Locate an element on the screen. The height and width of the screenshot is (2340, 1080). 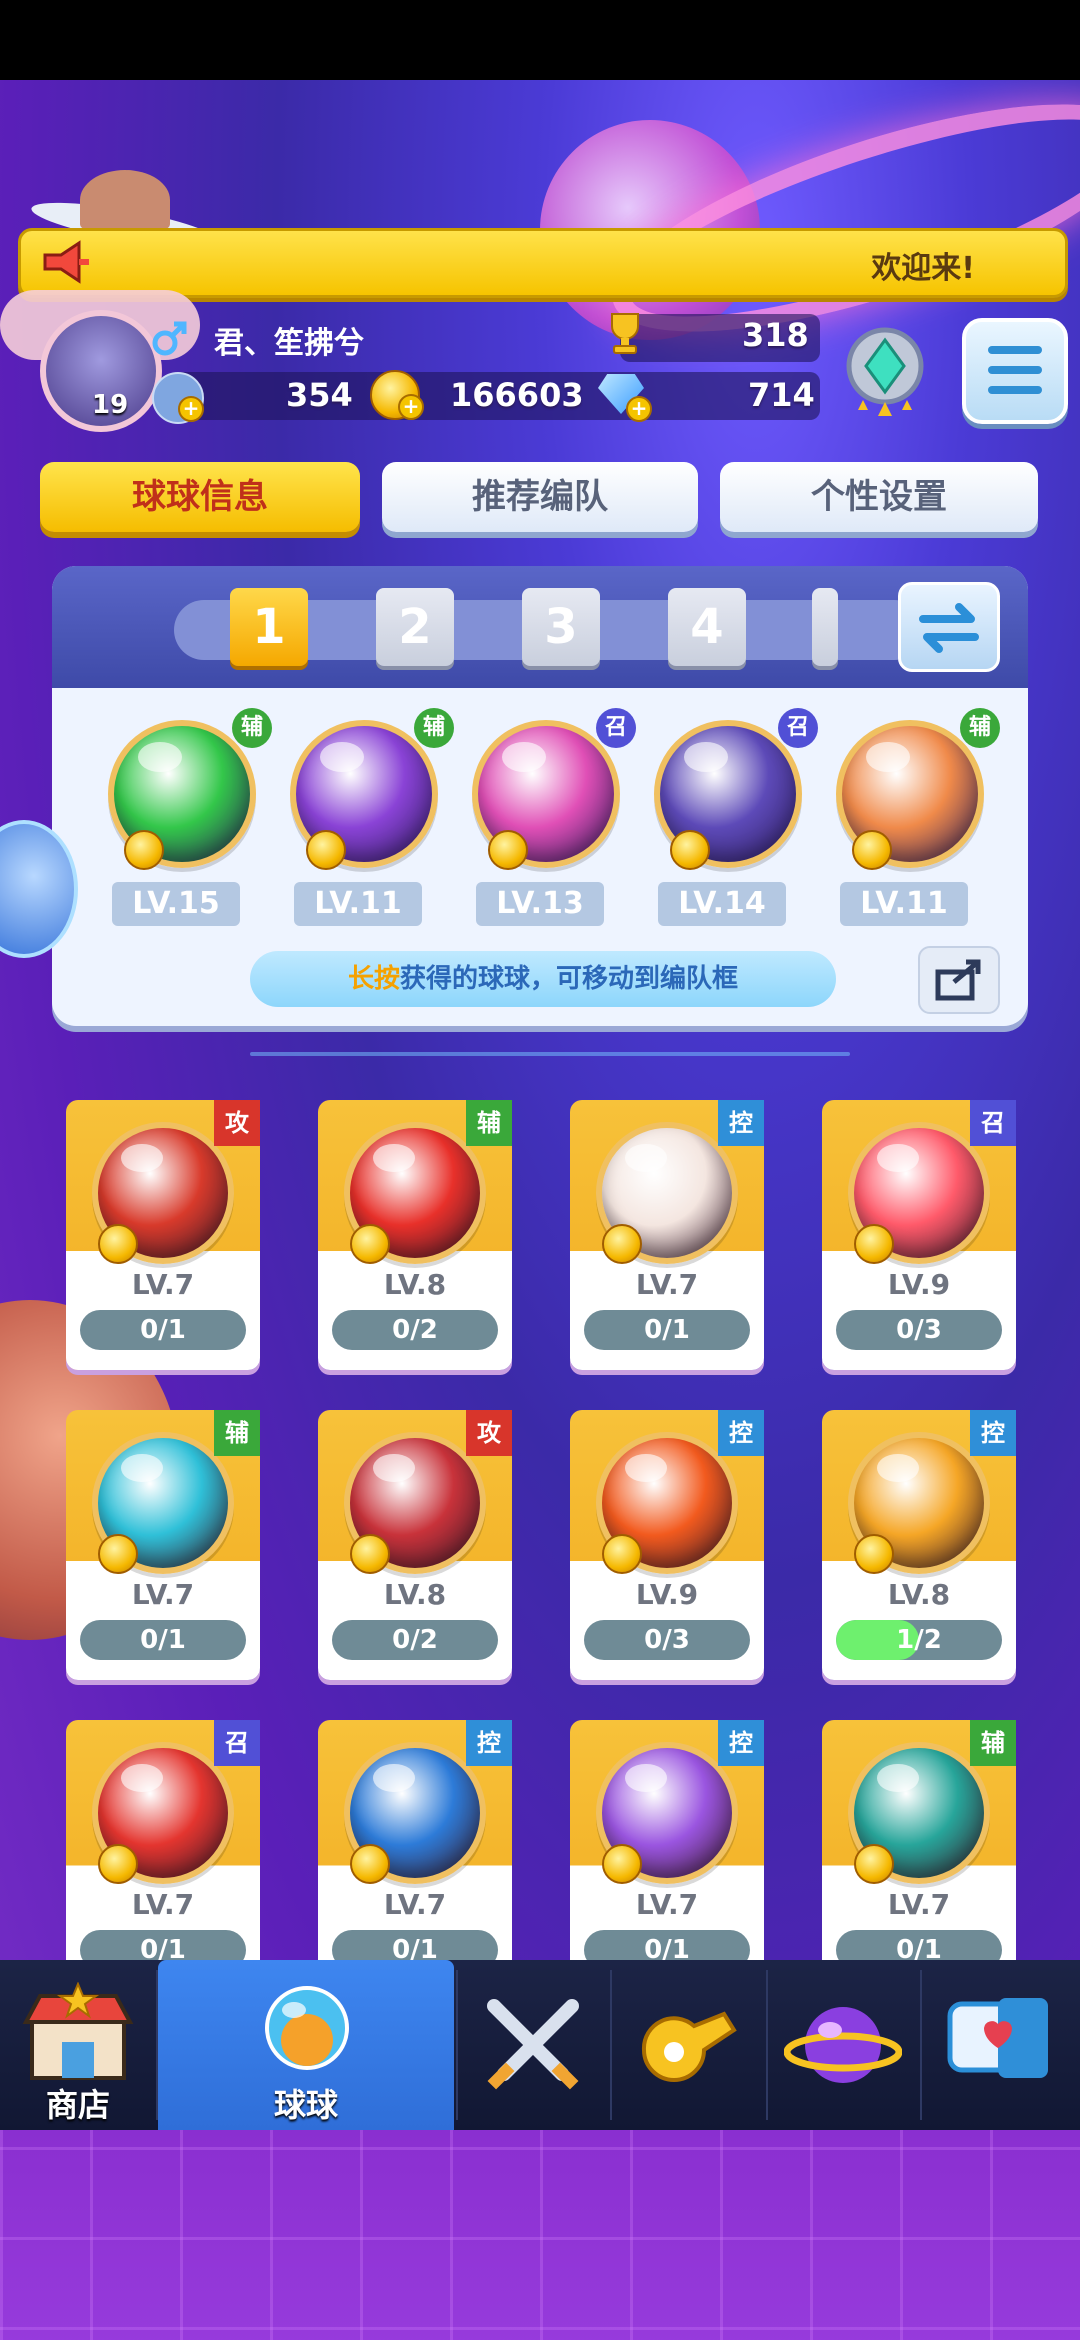
shop-icon is located at coordinates (78, 2031).